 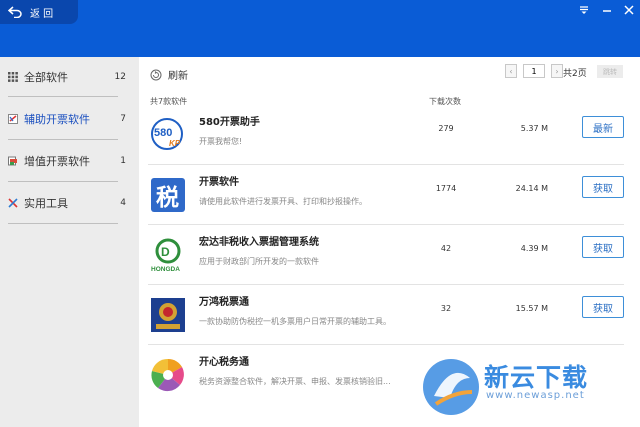 I want to click on tax-char-text: 税, so click(x=167, y=197).